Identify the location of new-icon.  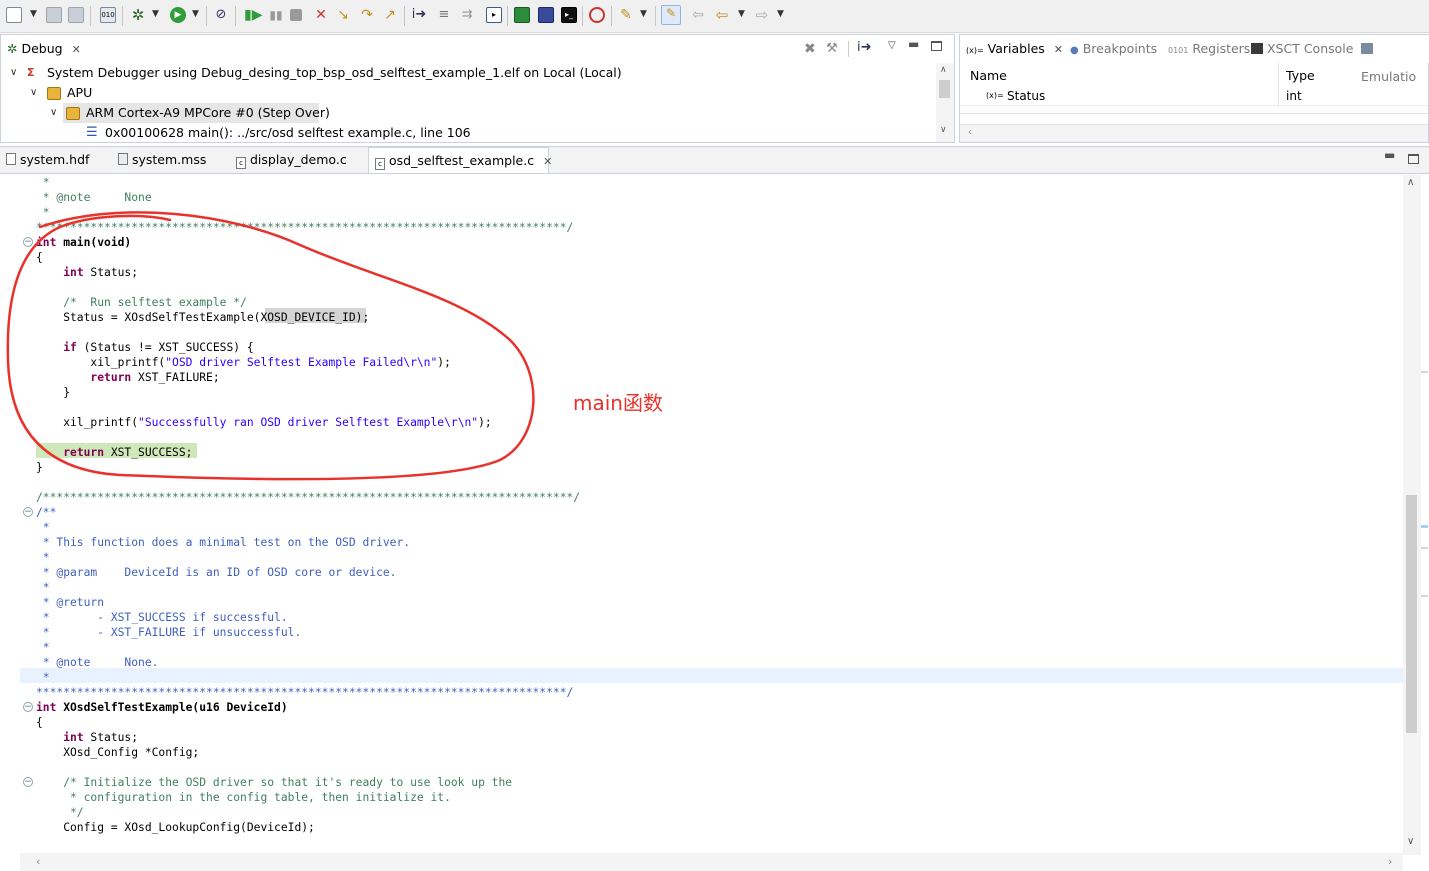
(14, 15).